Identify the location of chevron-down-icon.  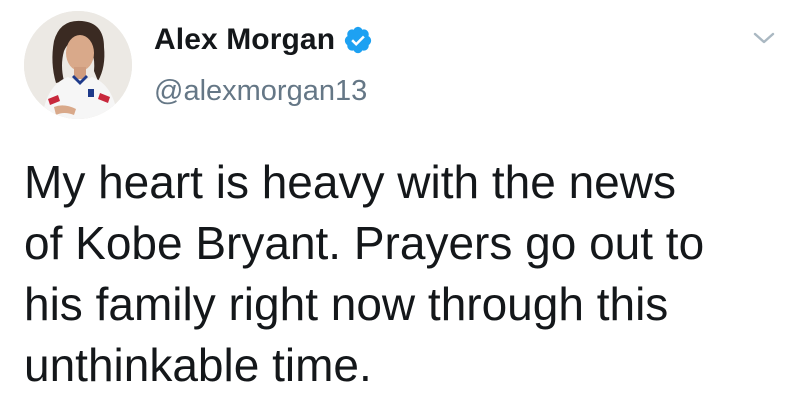
(764, 38).